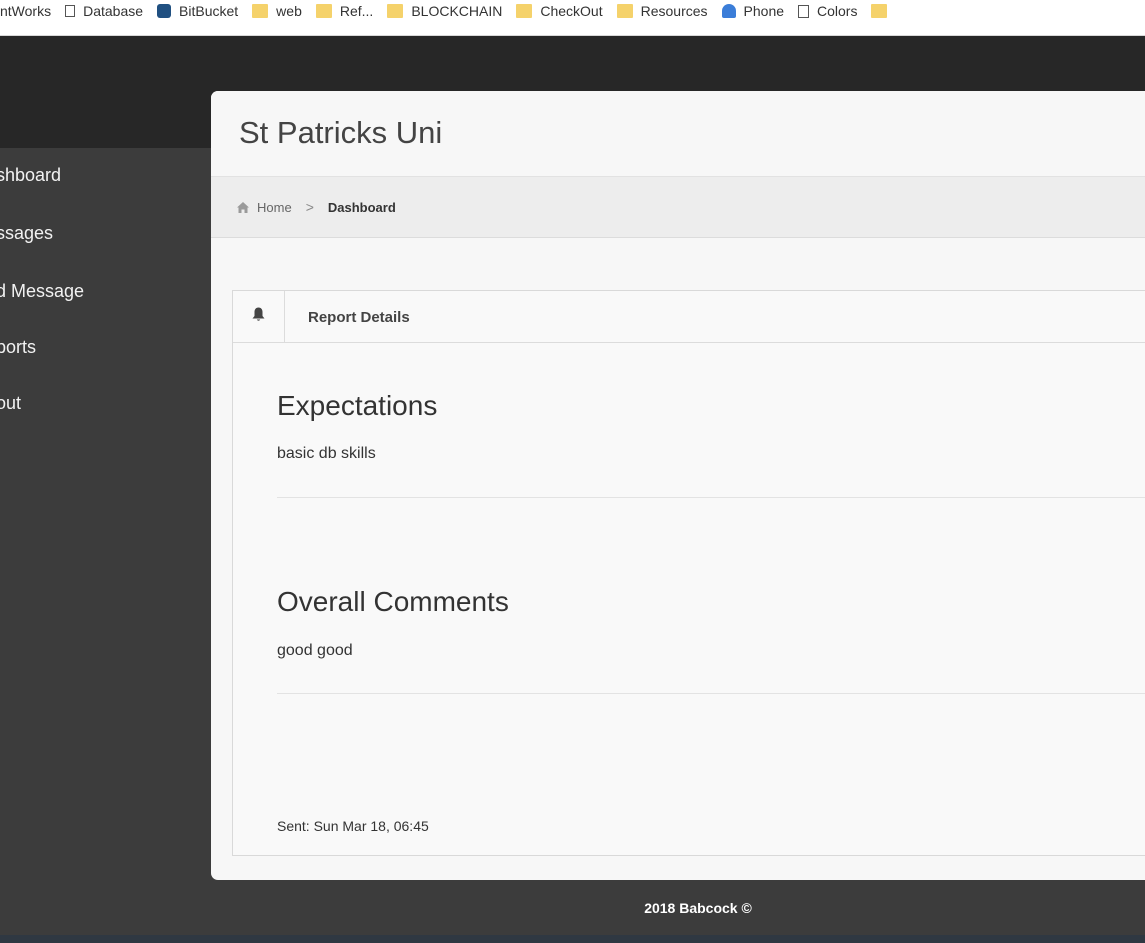  I want to click on expectations-heading: Expectations, so click(357, 405).